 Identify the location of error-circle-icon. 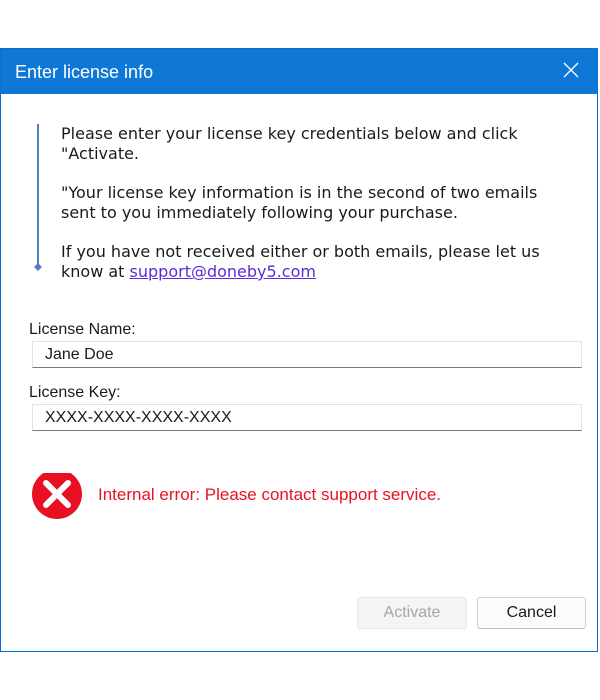
(58, 497).